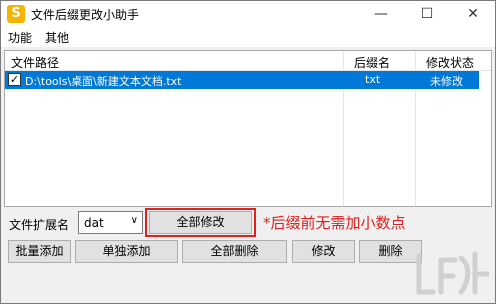  What do you see at coordinates (57, 37) in the screenshot?
I see `menu-other: 其他` at bounding box center [57, 37].